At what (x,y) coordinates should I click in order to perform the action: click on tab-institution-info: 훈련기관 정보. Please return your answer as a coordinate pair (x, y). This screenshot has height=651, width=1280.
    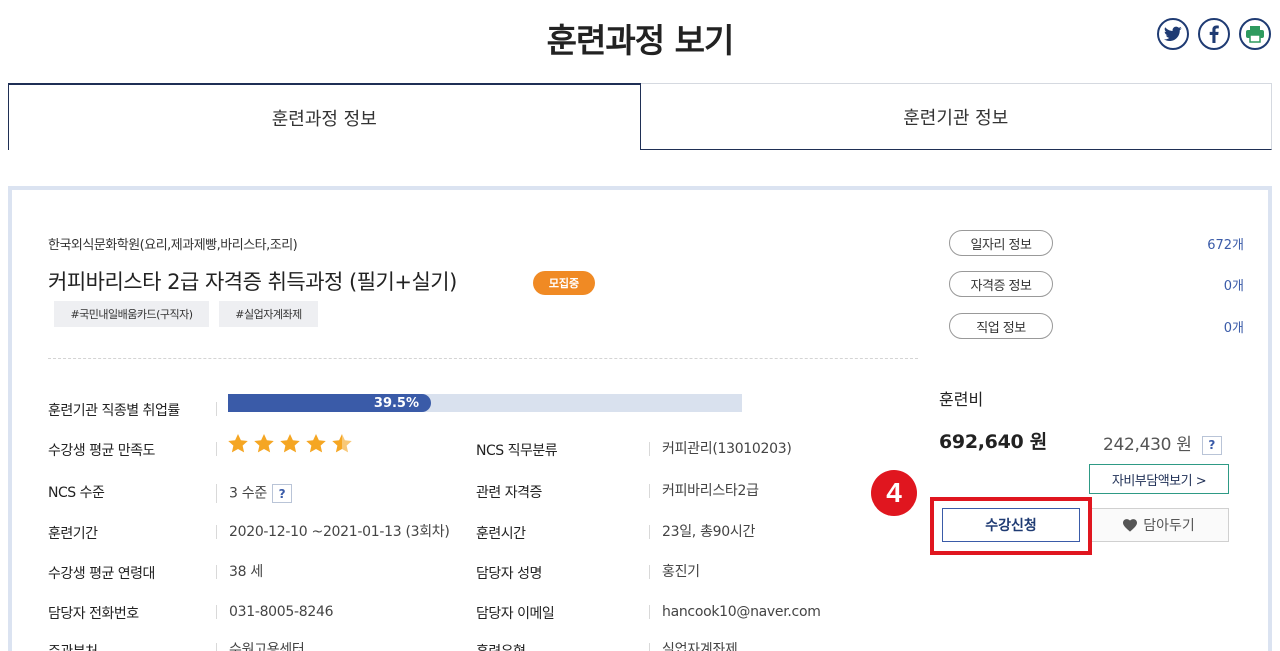
    Looking at the image, I should click on (956, 116).